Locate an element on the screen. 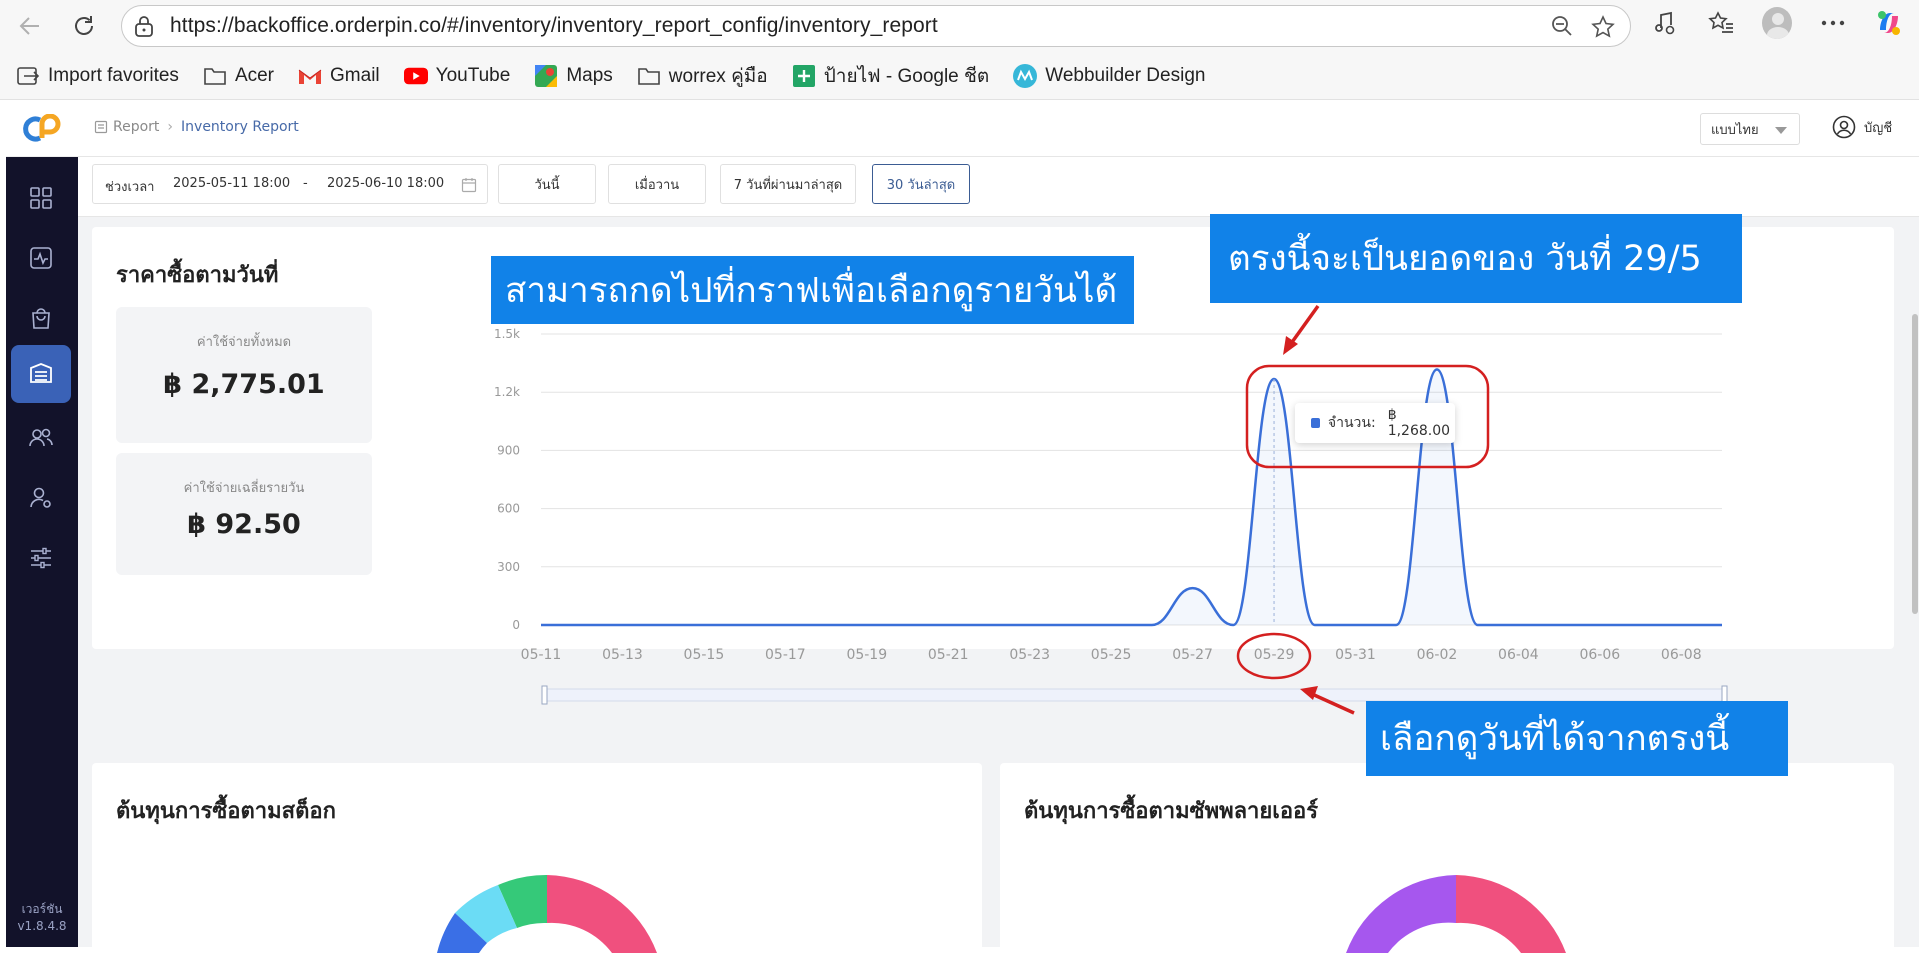 The width and height of the screenshot is (1919, 963). highlight-peak-box is located at coordinates (1367, 416).